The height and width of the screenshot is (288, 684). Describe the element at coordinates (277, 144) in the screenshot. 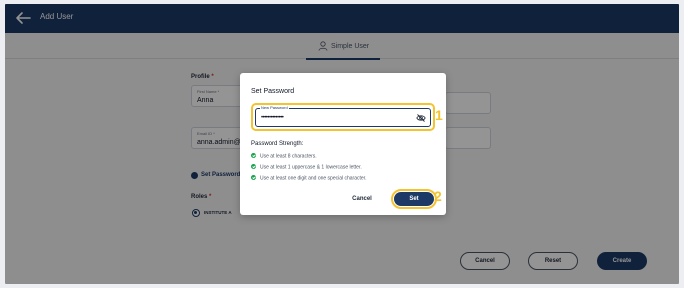

I see `password-strength-title: Password Strength:` at that location.